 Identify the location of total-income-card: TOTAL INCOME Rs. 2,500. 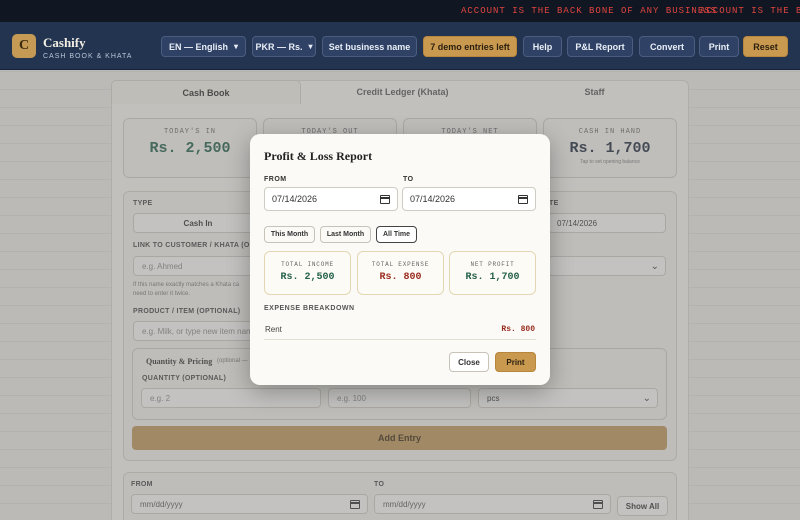
(307, 273).